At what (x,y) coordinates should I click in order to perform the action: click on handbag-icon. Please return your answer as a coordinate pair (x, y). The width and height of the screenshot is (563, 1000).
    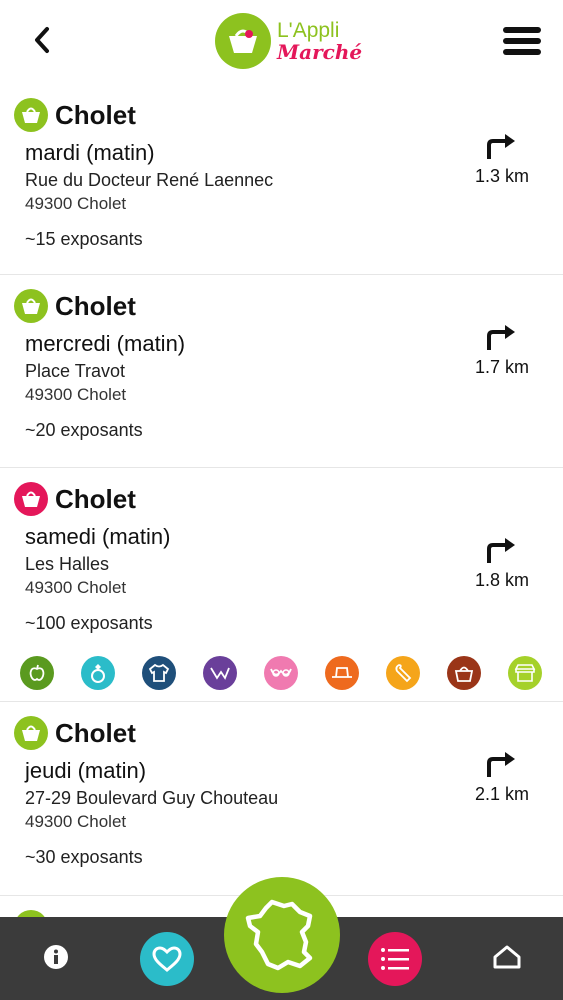
    Looking at the image, I should click on (464, 673).